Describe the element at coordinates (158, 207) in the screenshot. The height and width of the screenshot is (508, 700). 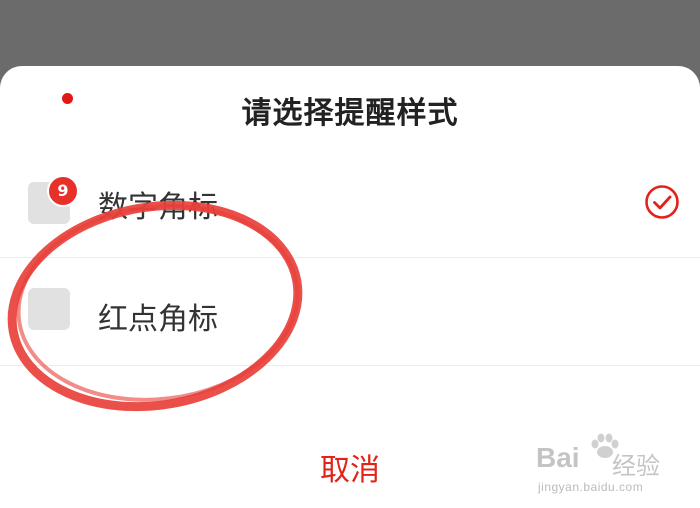
I see `option-label: 数字角标` at that location.